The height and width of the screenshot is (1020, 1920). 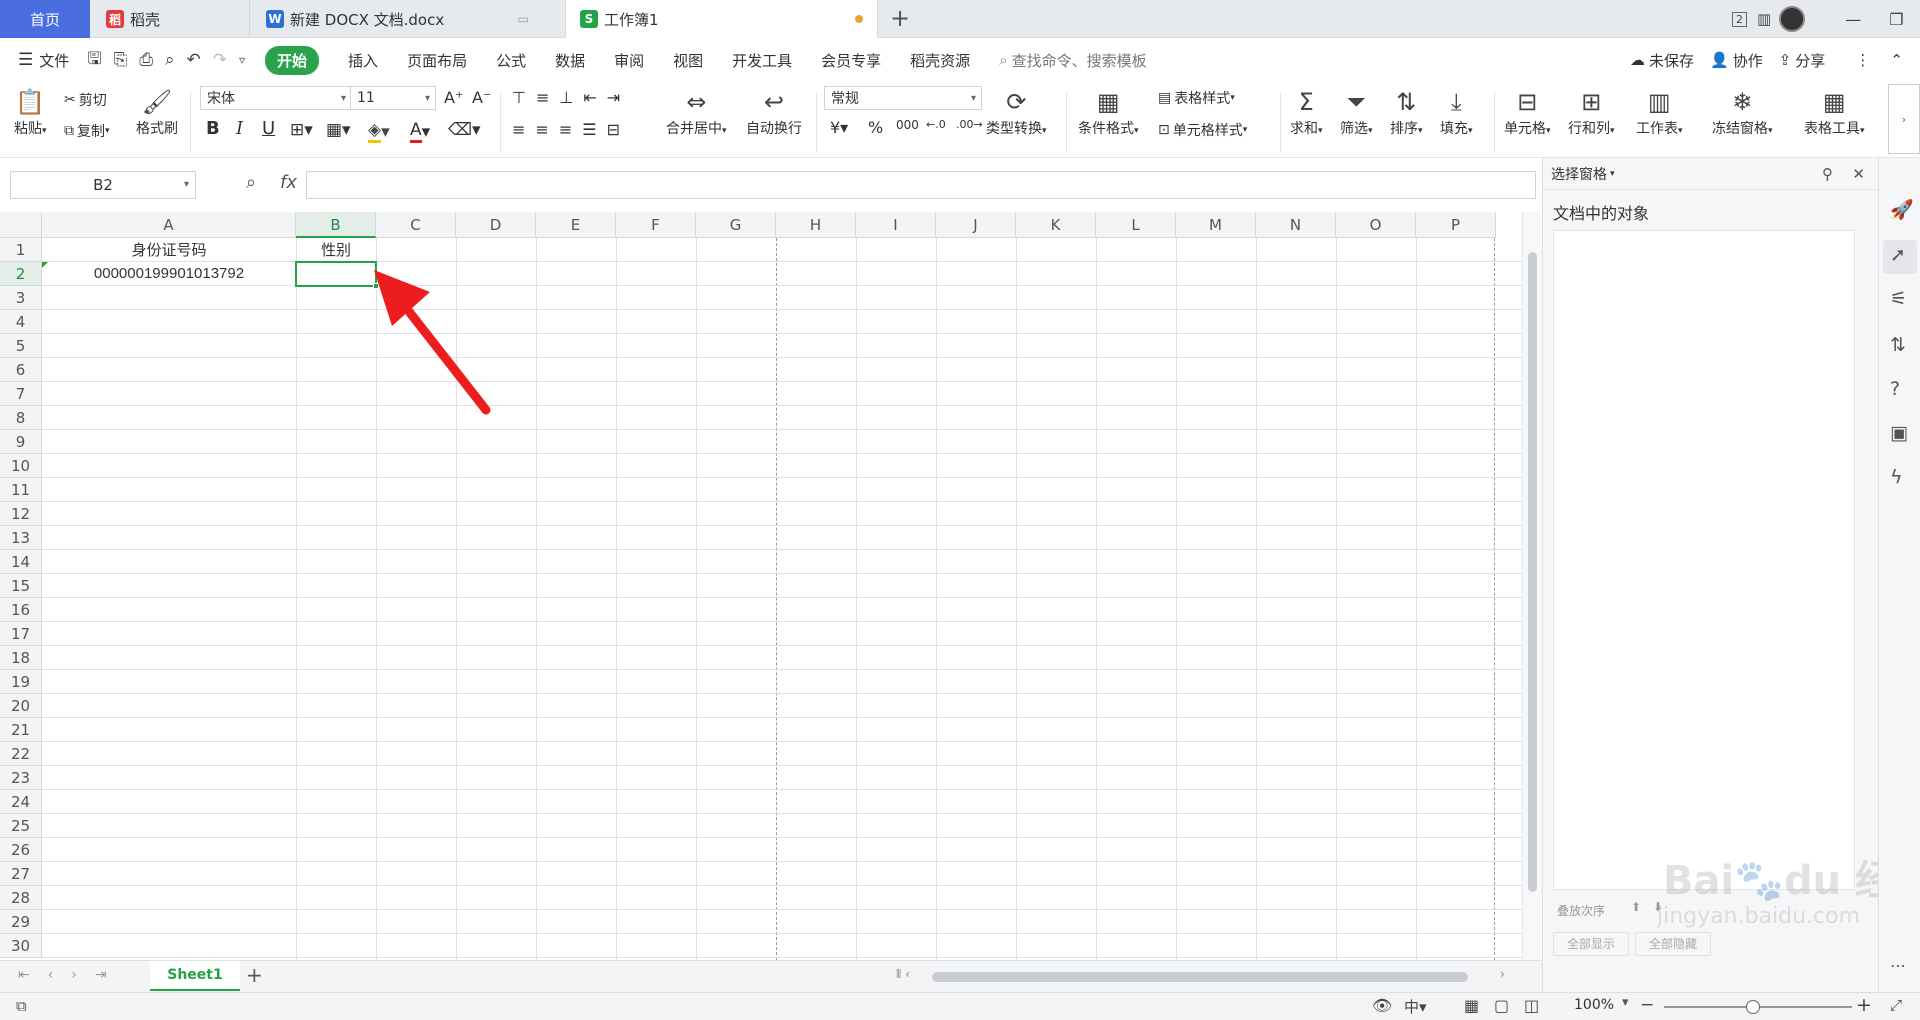 I want to click on page-layout-view-icon: ▢, so click(x=1501, y=1005).